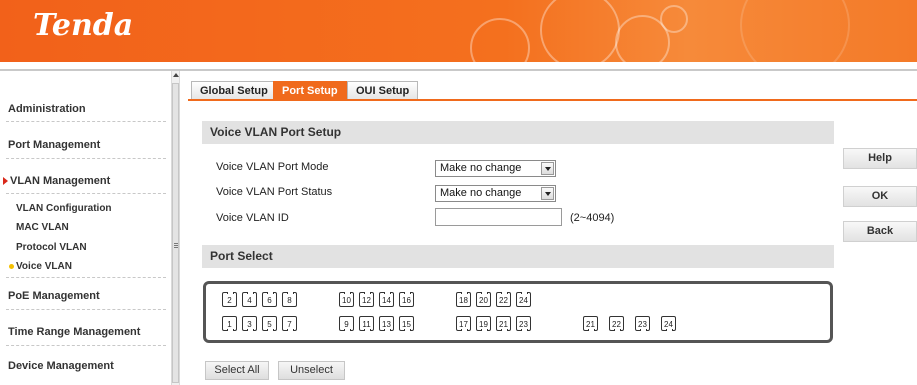 This screenshot has height=385, width=917. Describe the element at coordinates (880, 158) in the screenshot. I see `help-button: Help` at that location.